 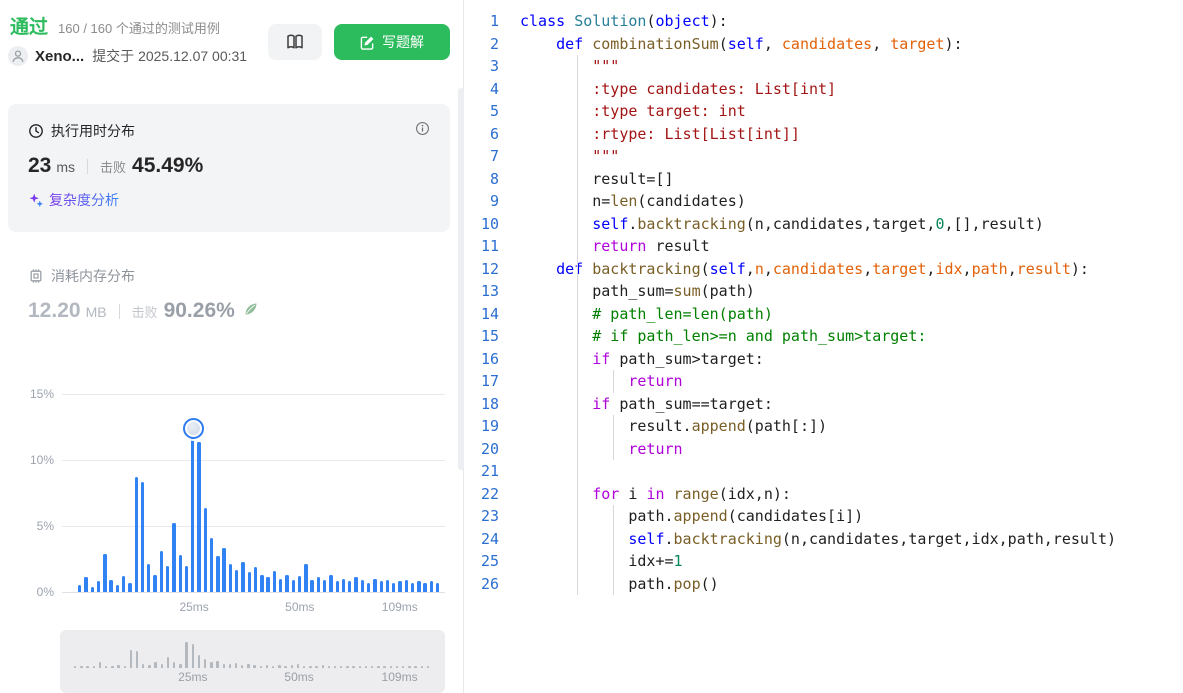 What do you see at coordinates (392, 42) in the screenshot?
I see `write-solution-button: 写题解` at bounding box center [392, 42].